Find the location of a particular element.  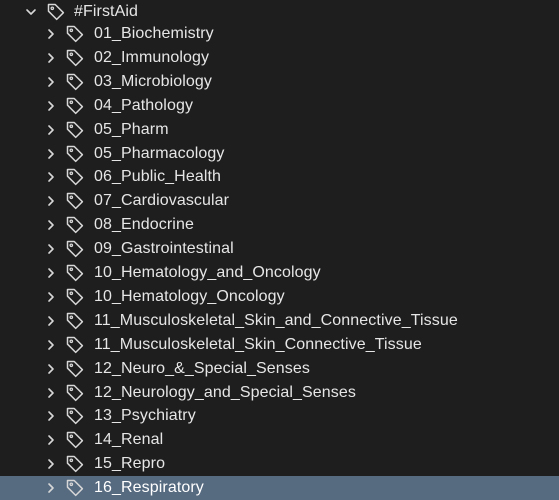

tree-item-label: 06_Public_Health is located at coordinates (158, 177).